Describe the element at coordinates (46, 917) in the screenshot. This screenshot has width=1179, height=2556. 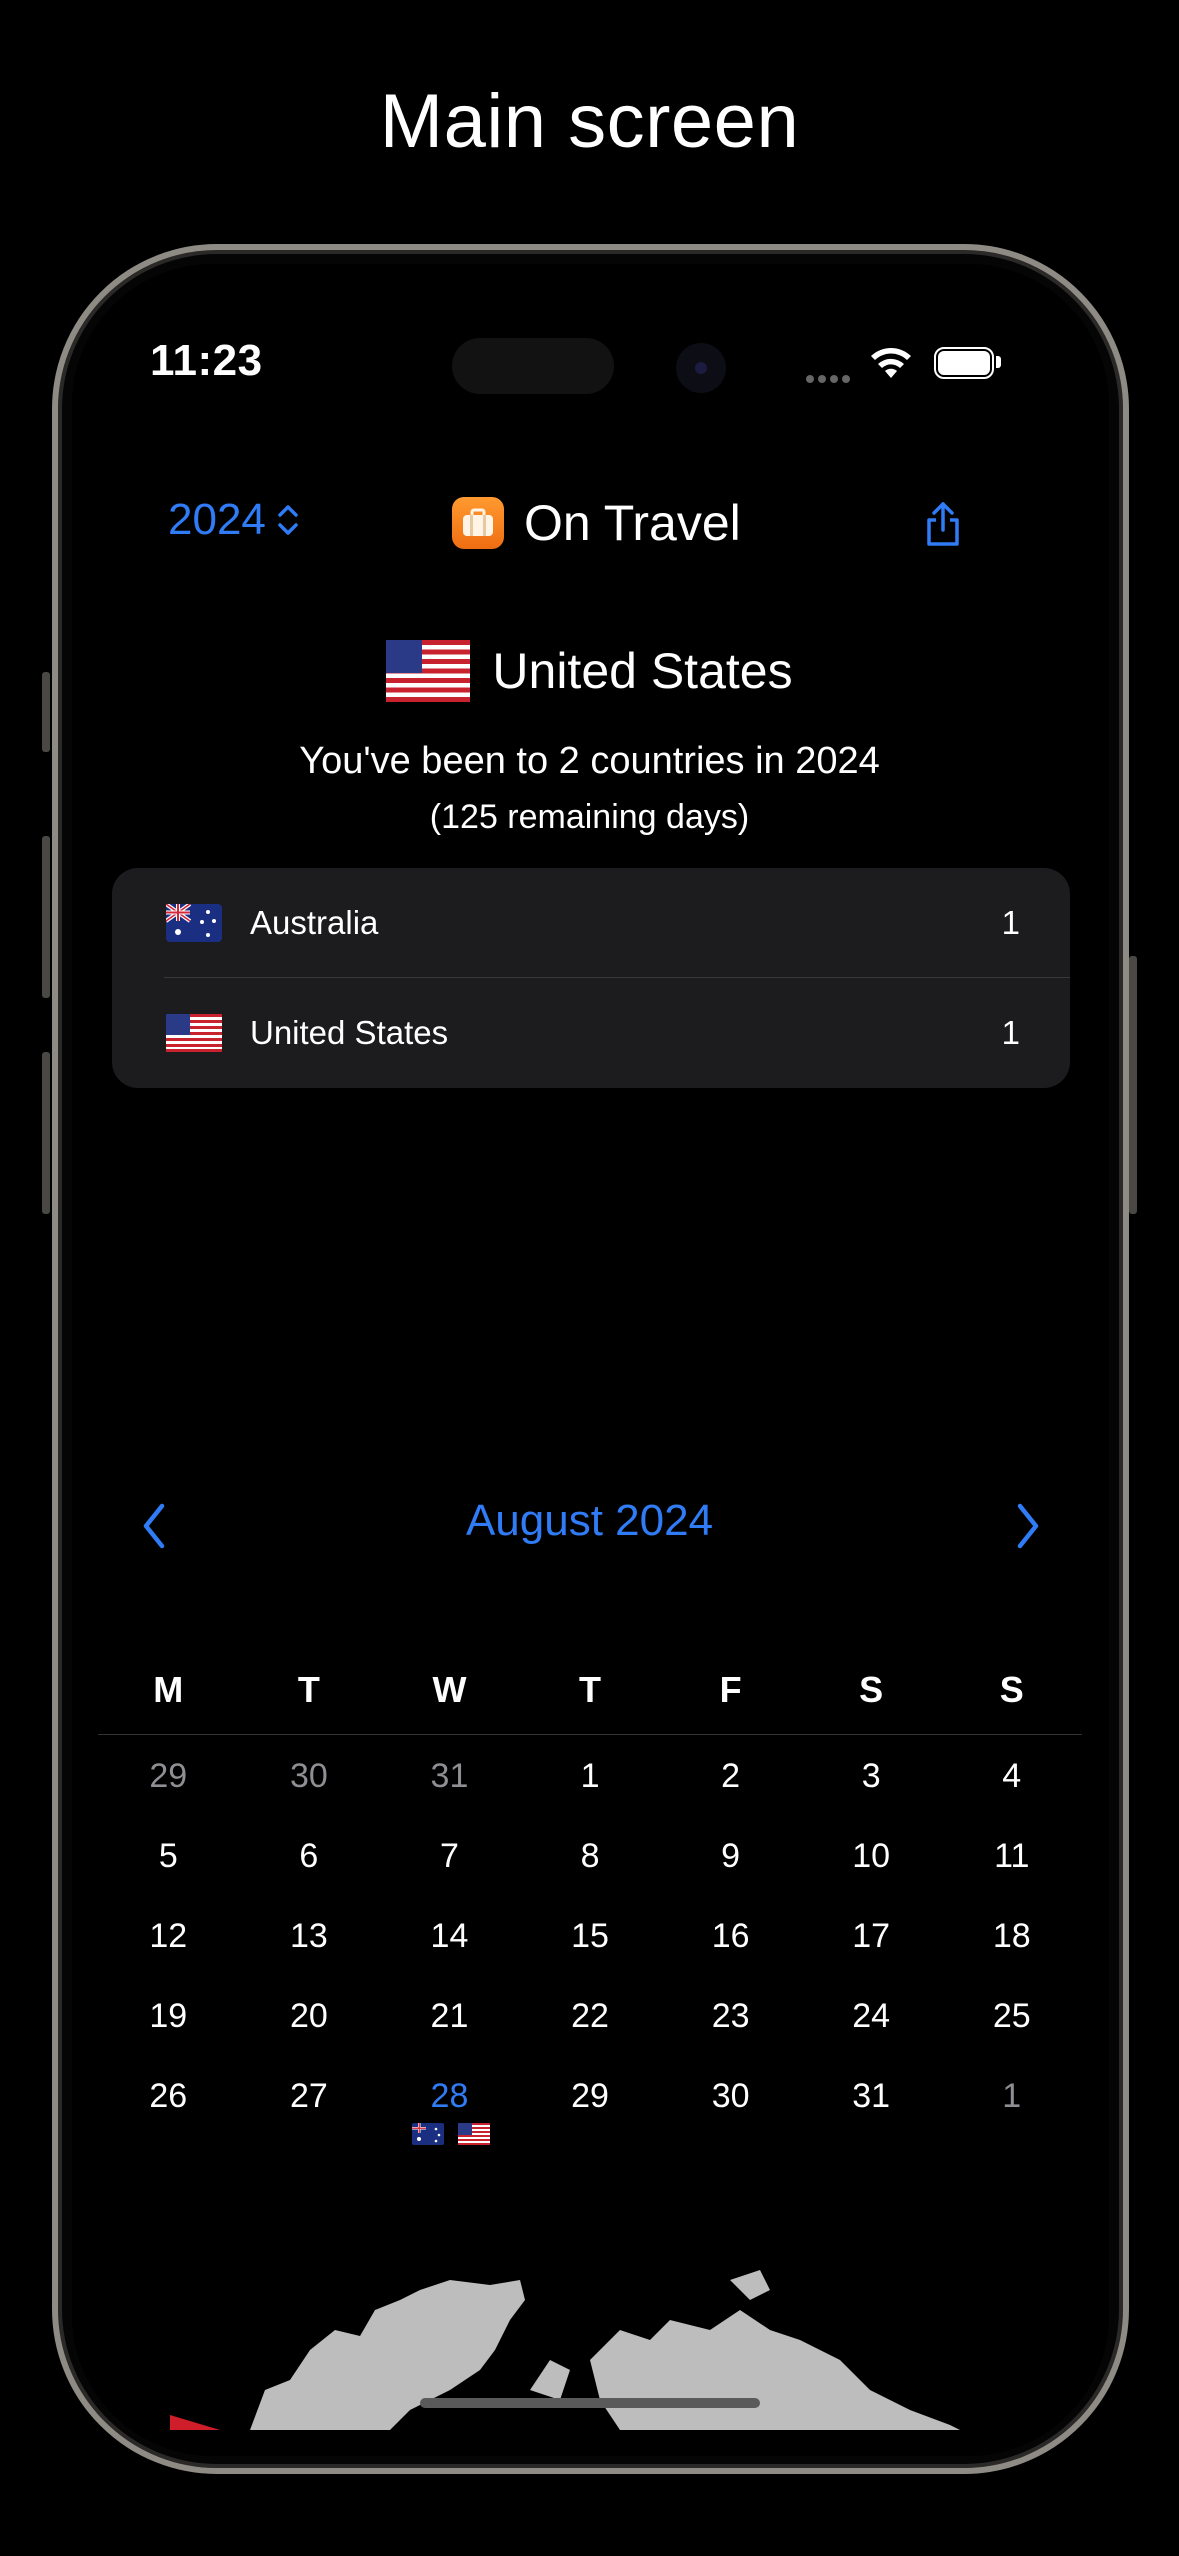
I see `volume-up-button` at that location.